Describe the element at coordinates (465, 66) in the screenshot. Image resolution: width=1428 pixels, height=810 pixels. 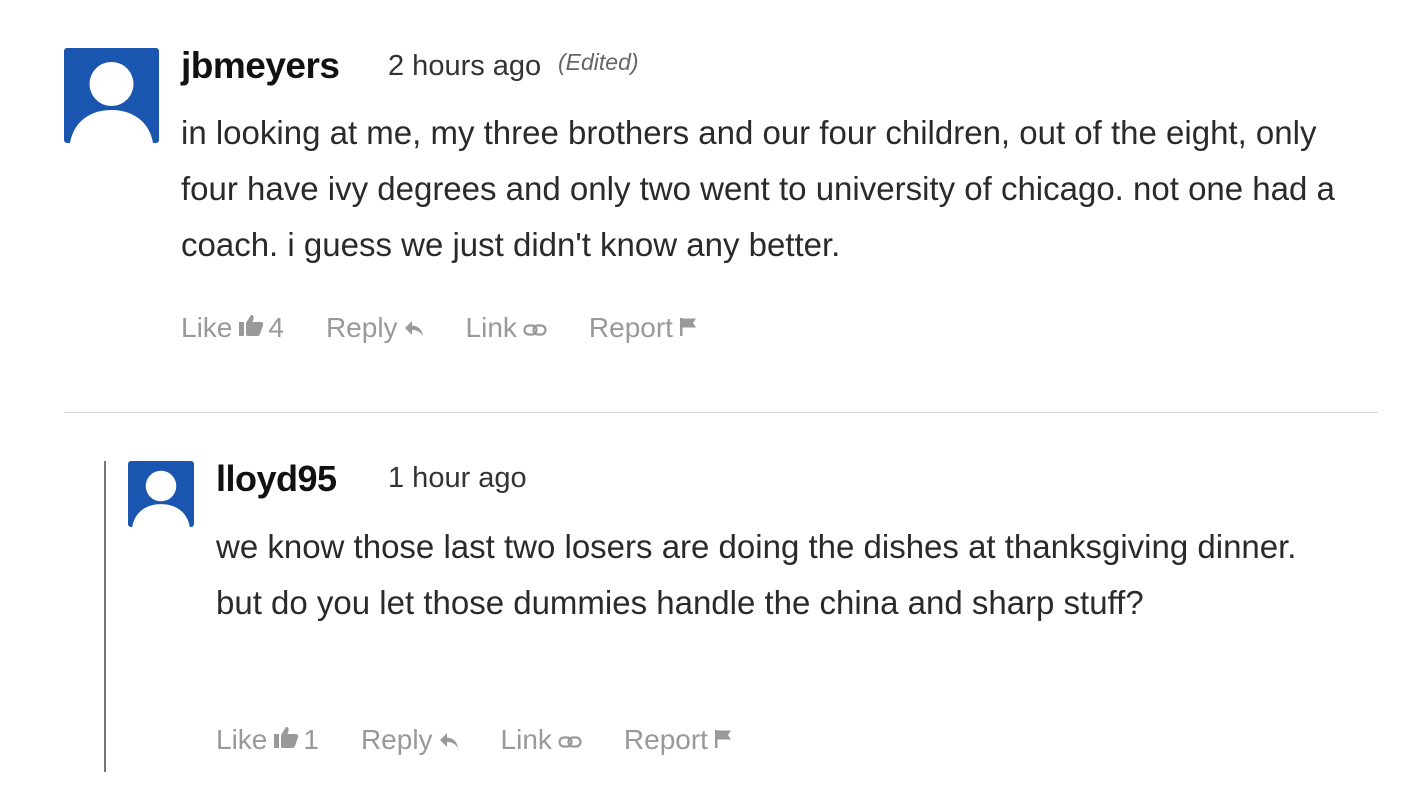
I see `comment-timestamp: 2 hours ago` at that location.